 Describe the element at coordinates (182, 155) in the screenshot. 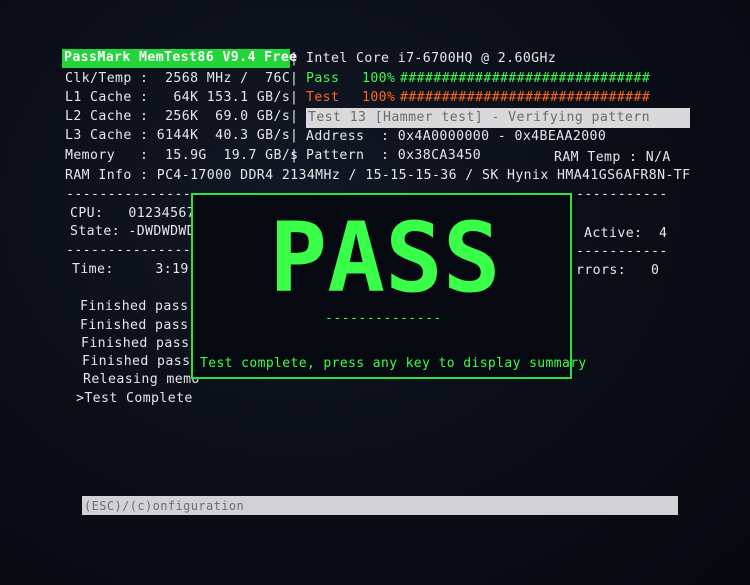

I see `memory-info: Memory : 15.9G 19.7 GB/s` at that location.